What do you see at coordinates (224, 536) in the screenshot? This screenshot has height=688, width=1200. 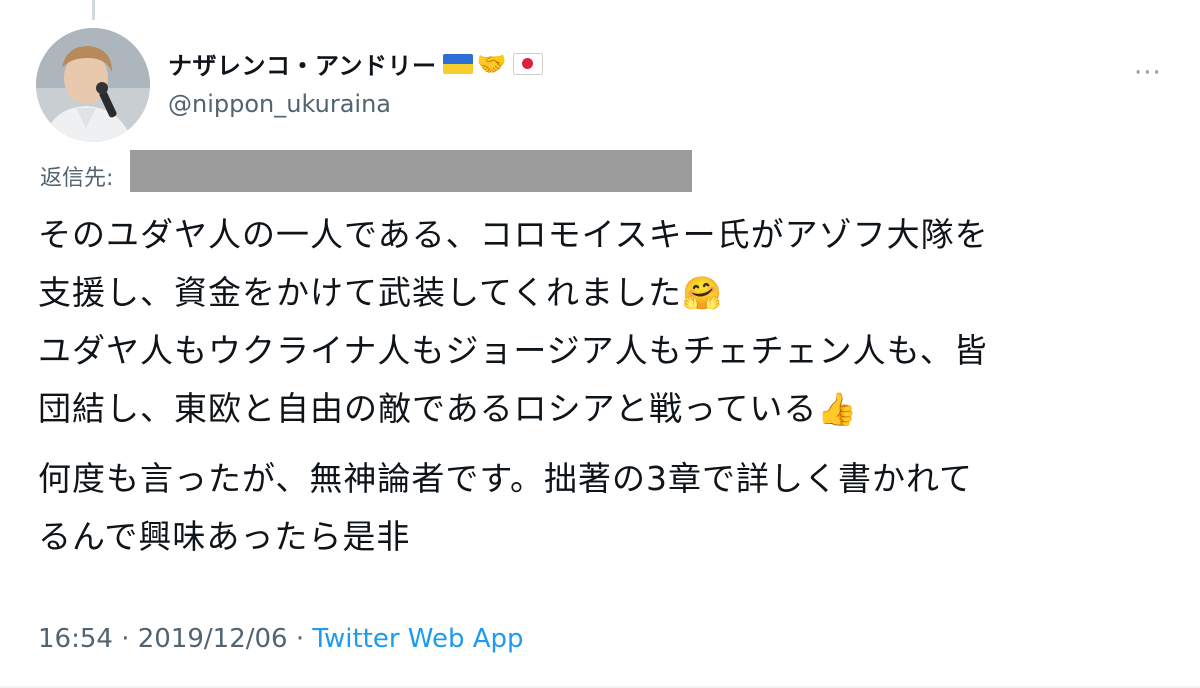 I see `tweet-line-6: るんで興味あったら是非` at bounding box center [224, 536].